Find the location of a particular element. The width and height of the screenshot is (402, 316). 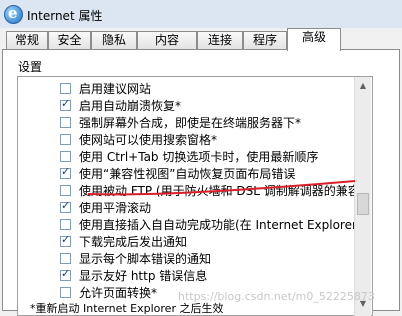

red-underline-annotation is located at coordinates (221, 188).